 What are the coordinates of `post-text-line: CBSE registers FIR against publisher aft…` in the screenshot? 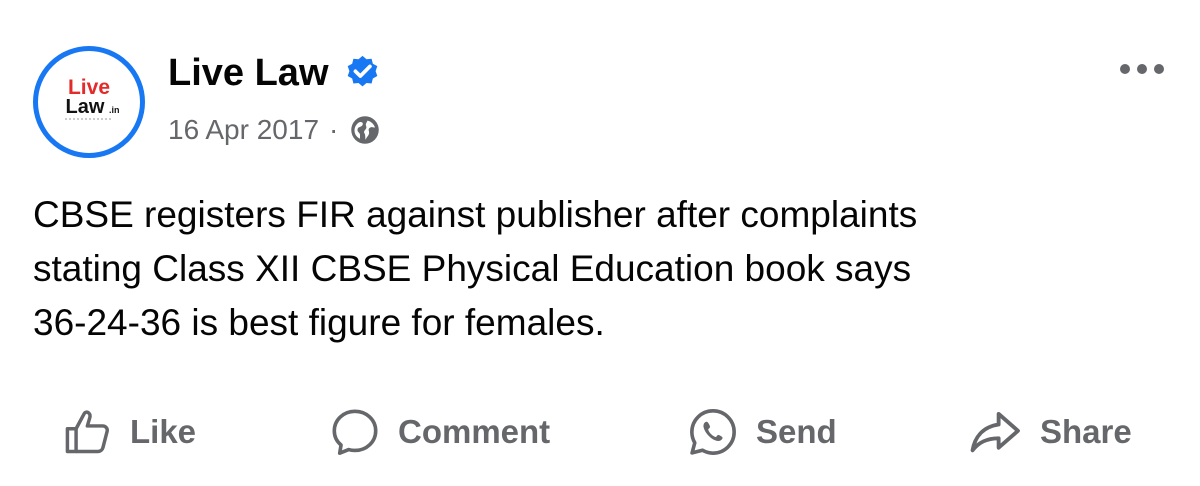 It's located at (475, 214).